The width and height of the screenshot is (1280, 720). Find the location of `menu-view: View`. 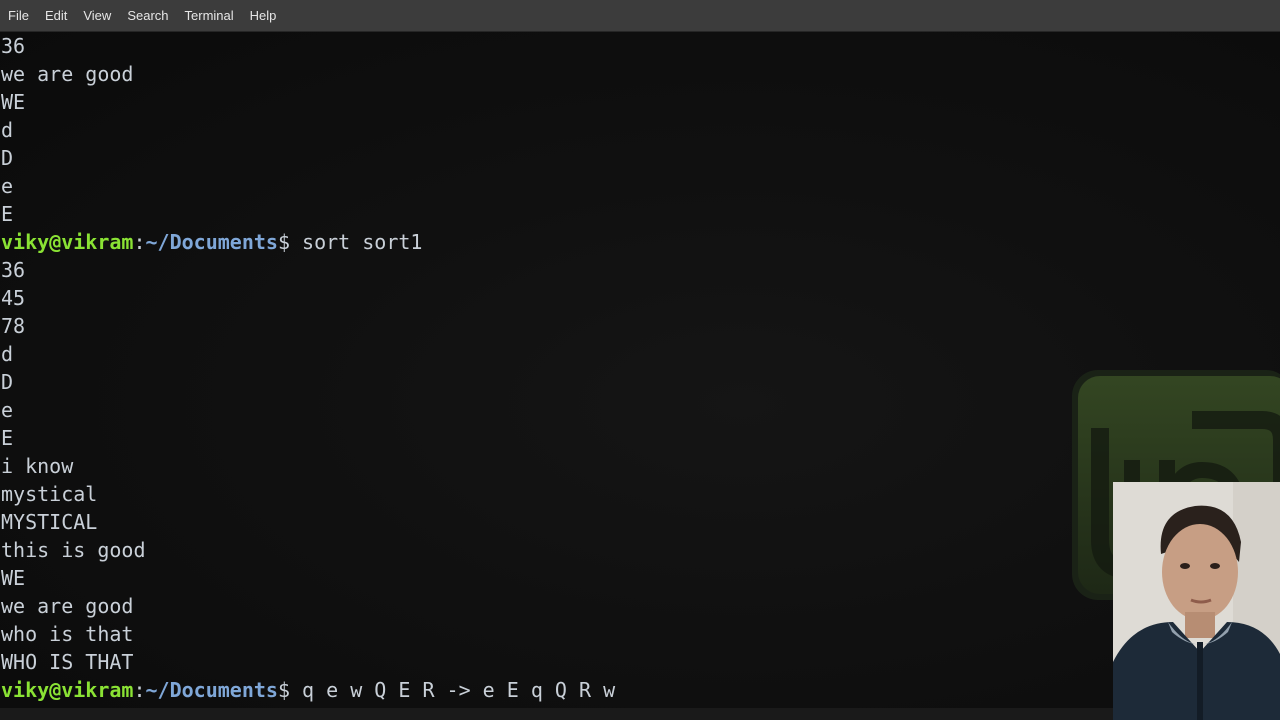

menu-view: View is located at coordinates (97, 16).